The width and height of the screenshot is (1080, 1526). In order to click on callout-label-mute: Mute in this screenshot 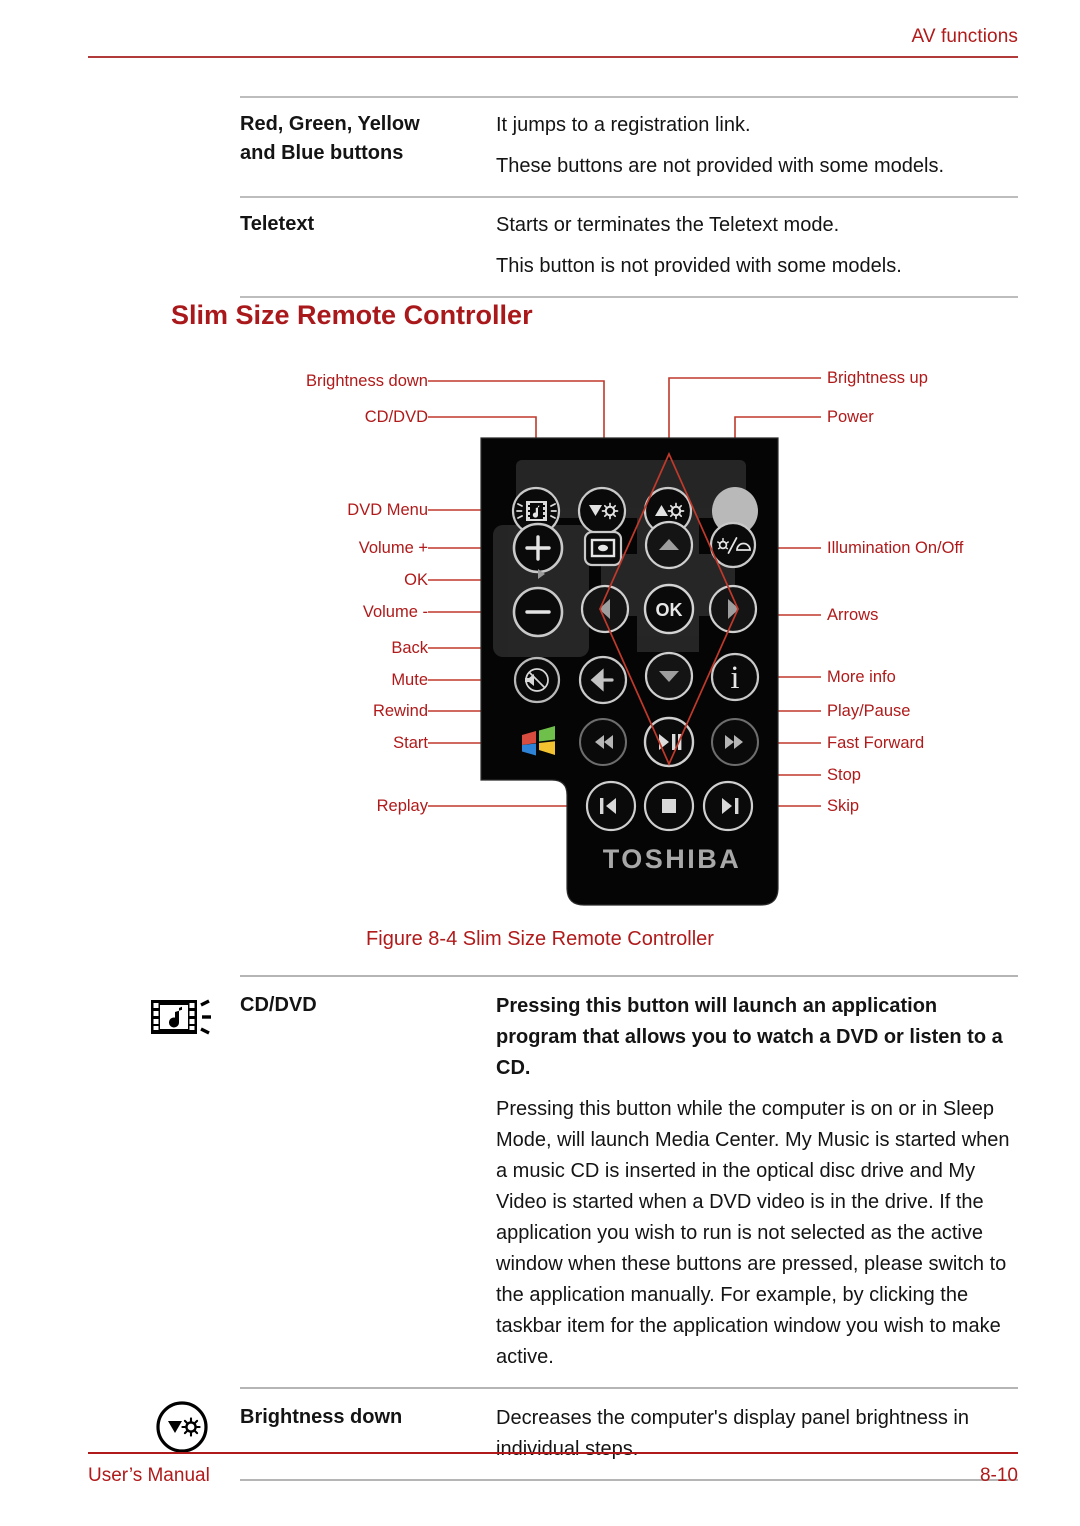, I will do `click(409, 680)`.